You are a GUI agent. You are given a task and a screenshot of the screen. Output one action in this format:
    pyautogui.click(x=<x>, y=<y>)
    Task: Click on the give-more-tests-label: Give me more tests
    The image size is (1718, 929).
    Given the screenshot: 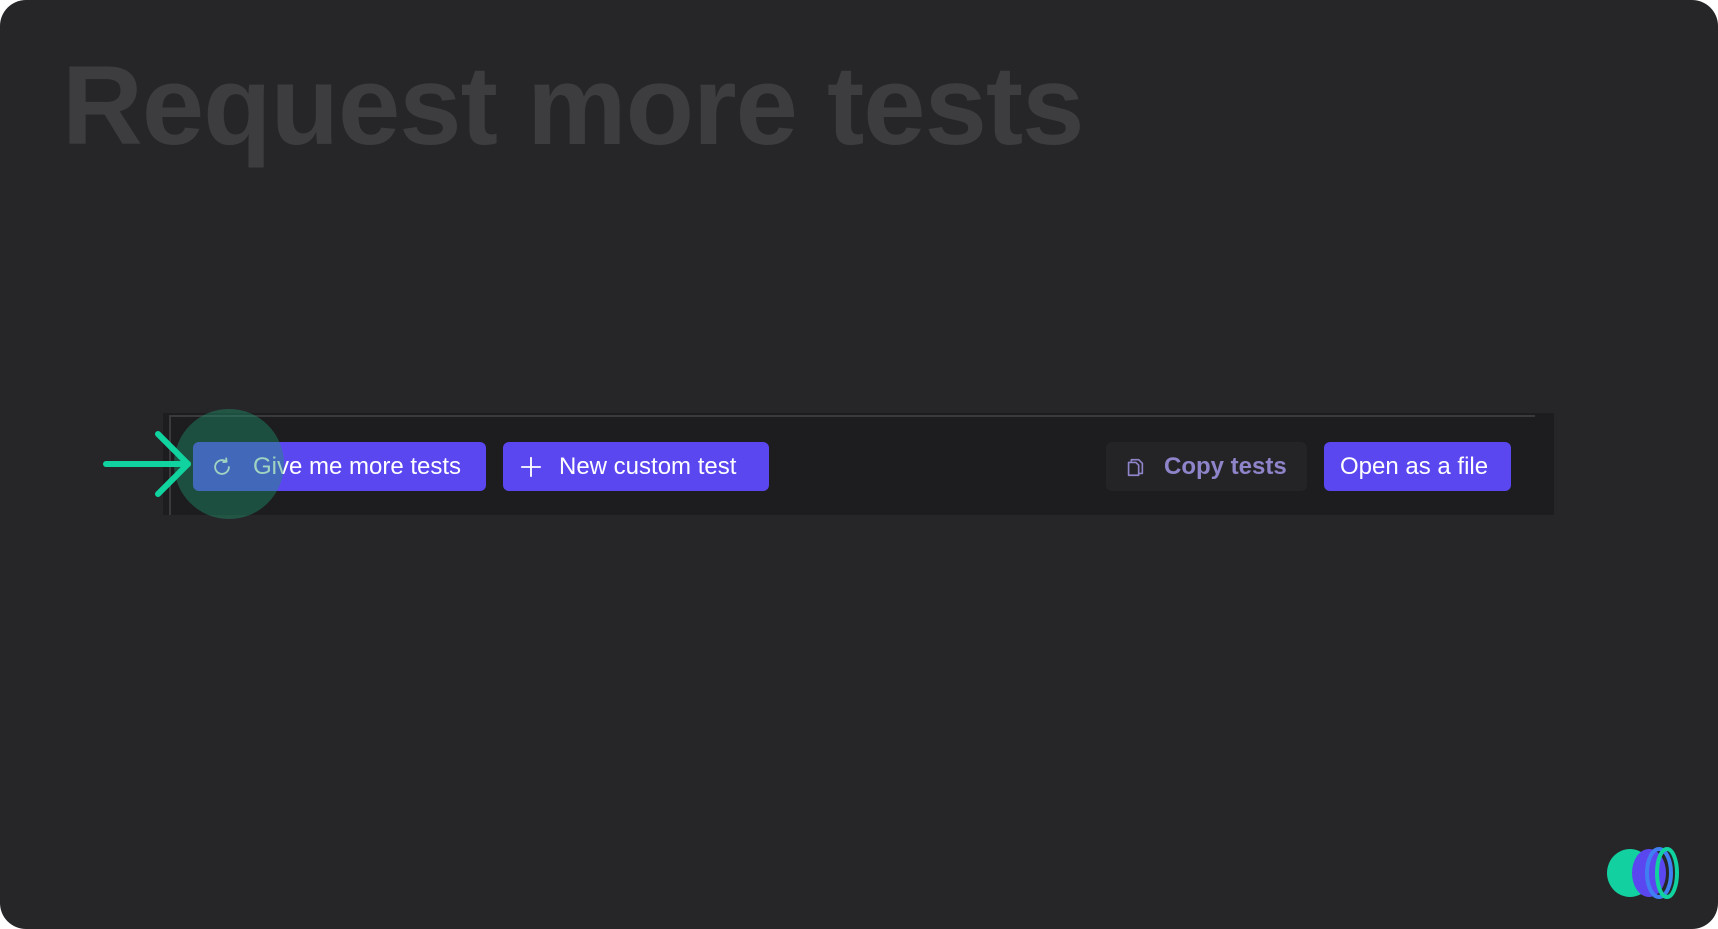 What is the action you would take?
    pyautogui.click(x=357, y=466)
    